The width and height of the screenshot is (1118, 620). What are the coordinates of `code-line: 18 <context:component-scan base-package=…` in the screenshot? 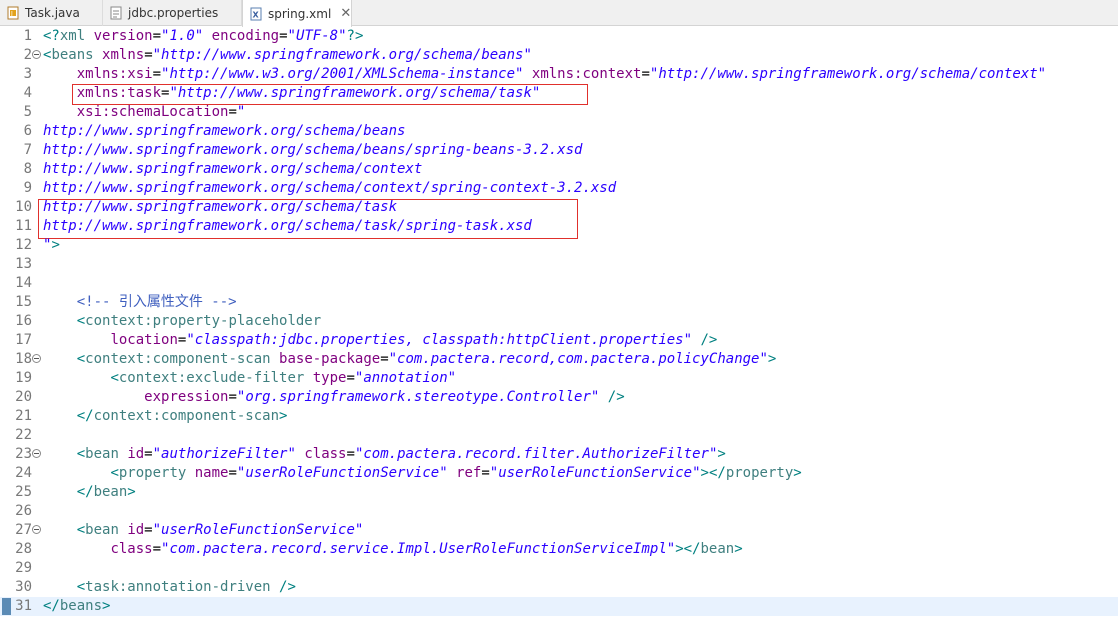 It's located at (559, 359).